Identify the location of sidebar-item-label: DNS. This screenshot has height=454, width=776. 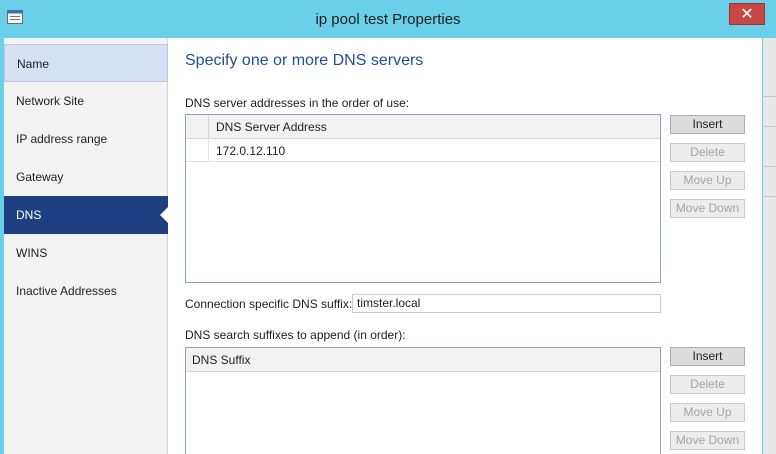
(29, 215).